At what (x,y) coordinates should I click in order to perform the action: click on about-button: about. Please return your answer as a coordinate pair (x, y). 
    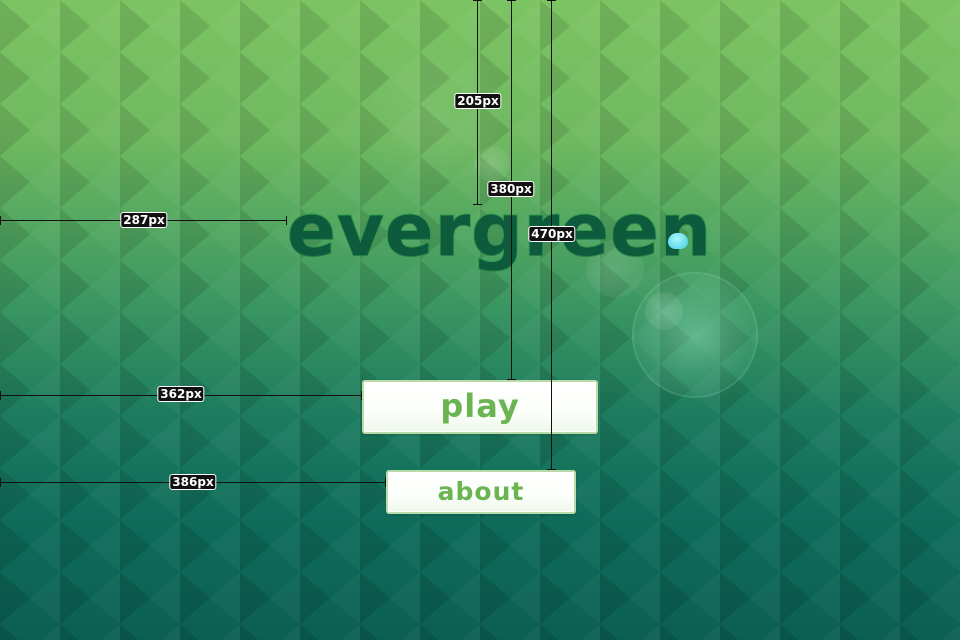
    Looking at the image, I should click on (481, 492).